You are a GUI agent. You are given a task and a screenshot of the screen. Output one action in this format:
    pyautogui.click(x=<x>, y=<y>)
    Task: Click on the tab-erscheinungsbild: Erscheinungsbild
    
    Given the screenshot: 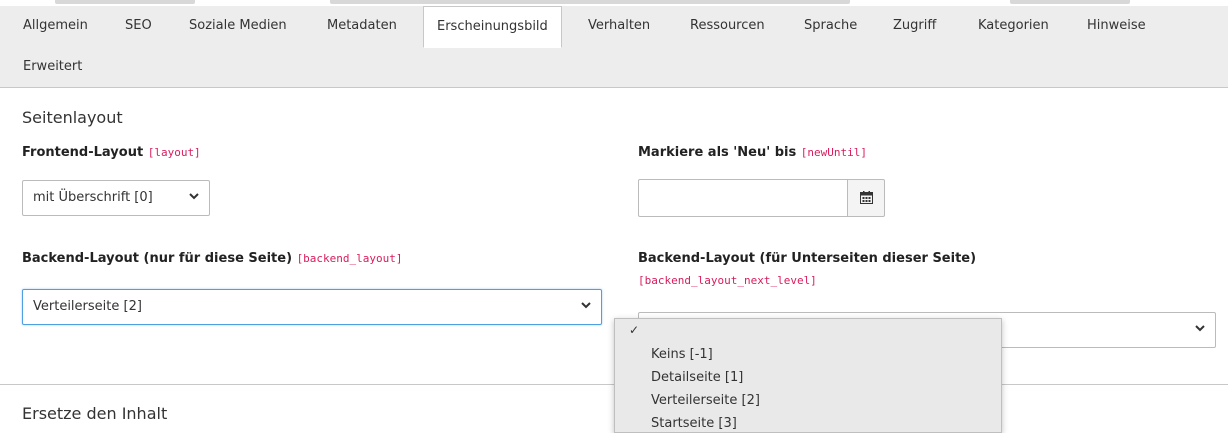 What is the action you would take?
    pyautogui.click(x=492, y=27)
    